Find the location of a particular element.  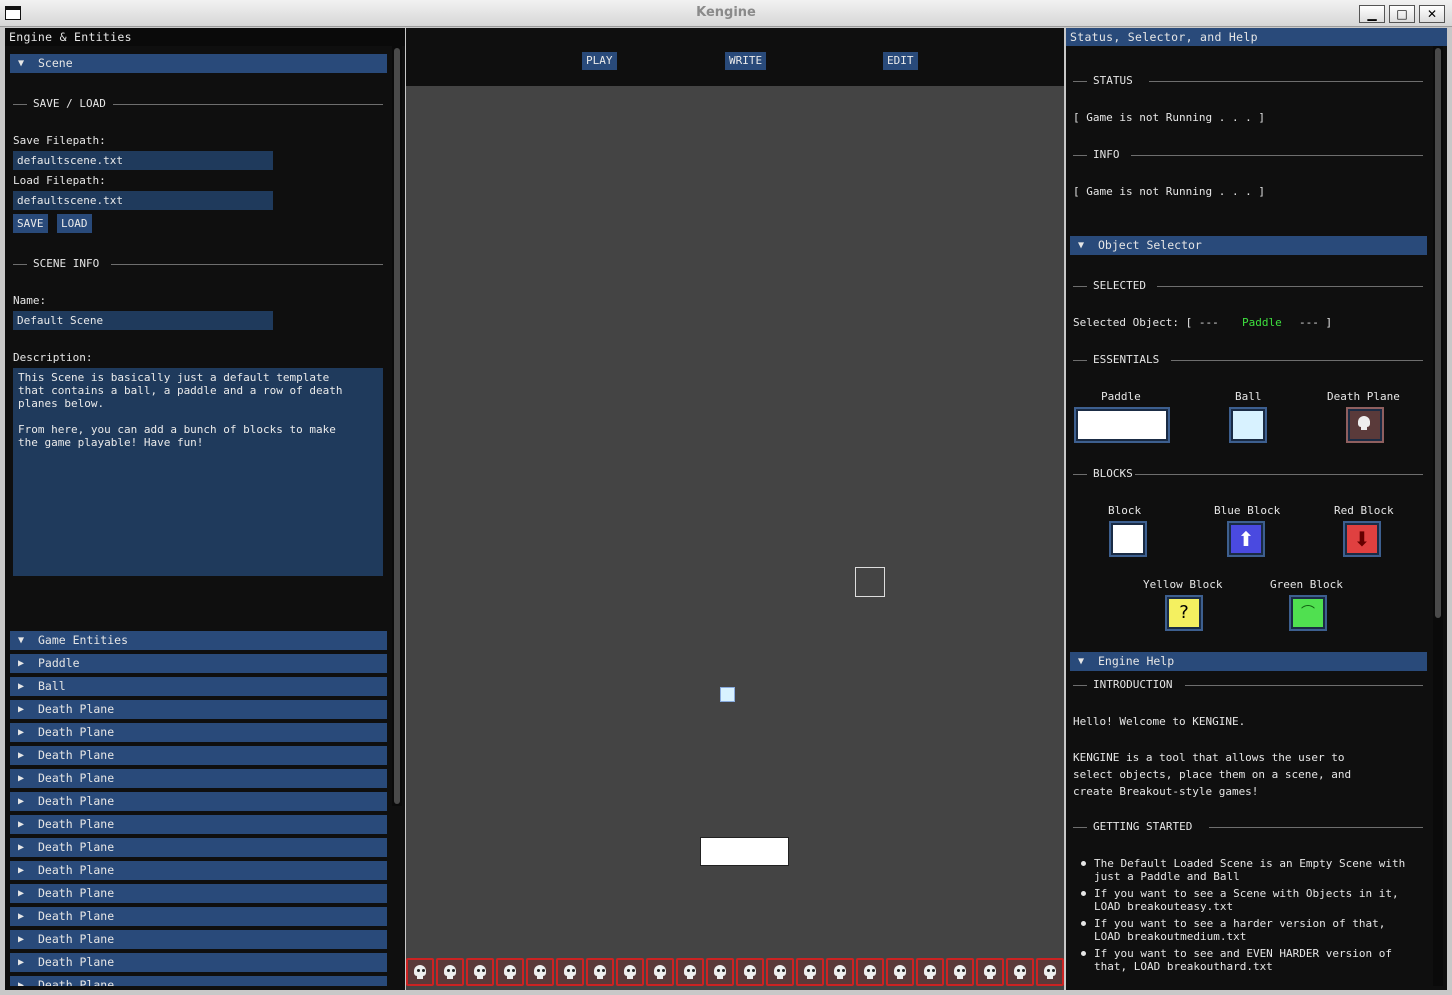

separator-label: ESSENTIALS is located at coordinates (1129, 359).